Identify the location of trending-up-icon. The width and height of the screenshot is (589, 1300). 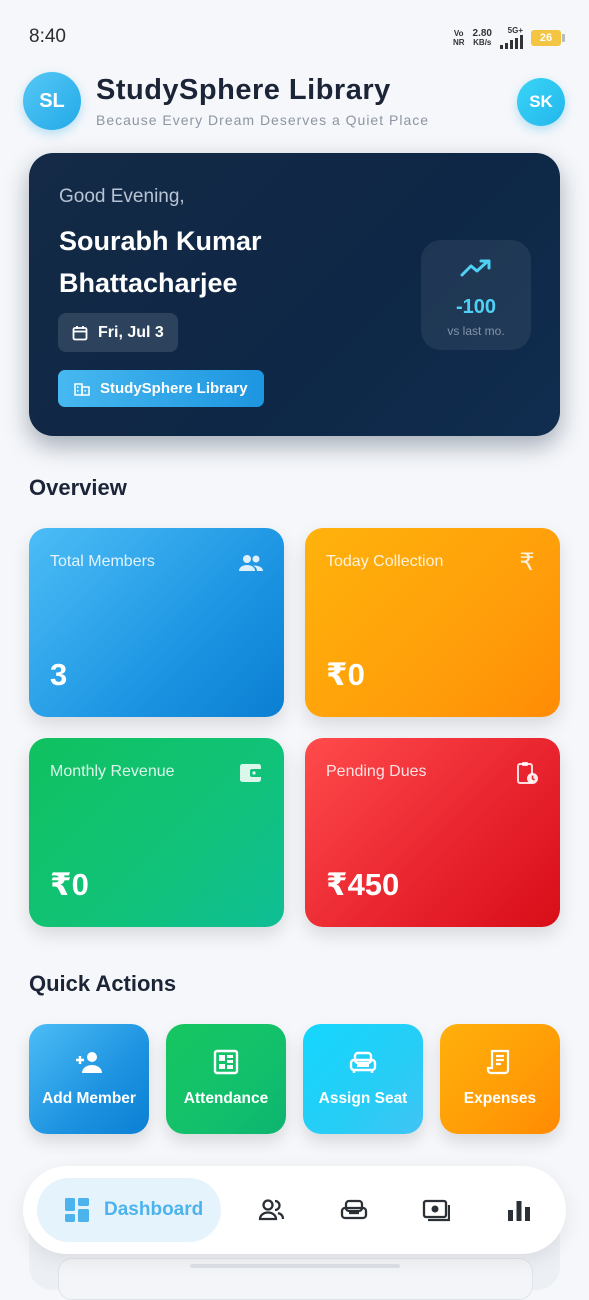
(475, 268).